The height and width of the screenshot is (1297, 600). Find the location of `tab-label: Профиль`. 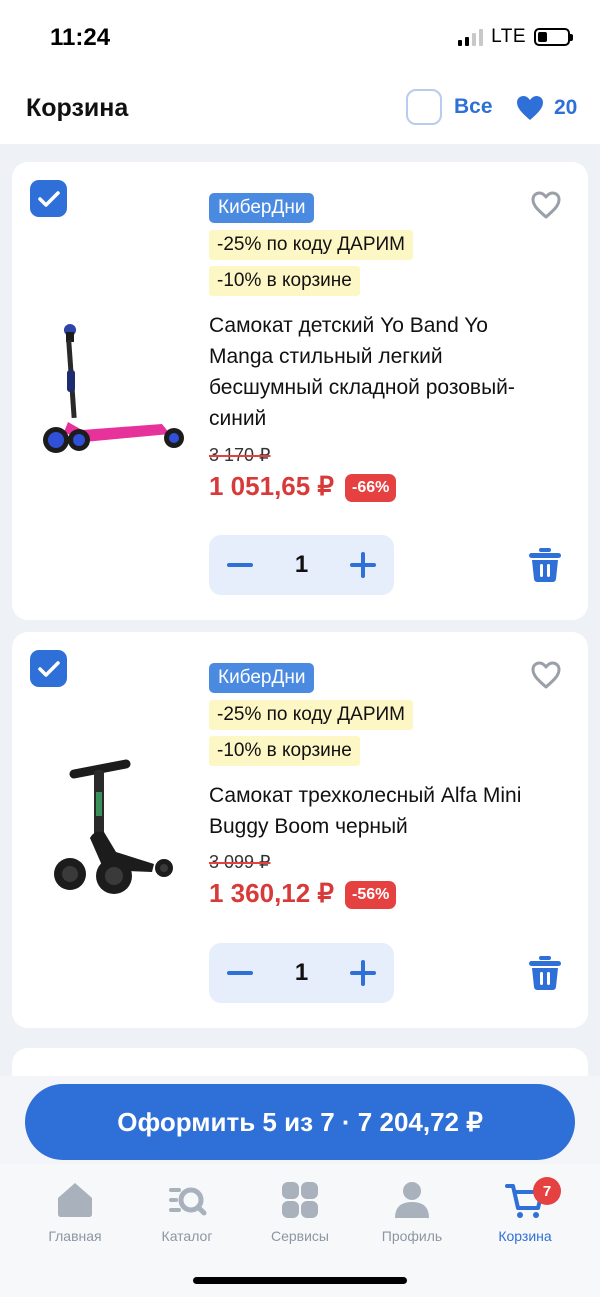

tab-label: Профиль is located at coordinates (412, 1236).